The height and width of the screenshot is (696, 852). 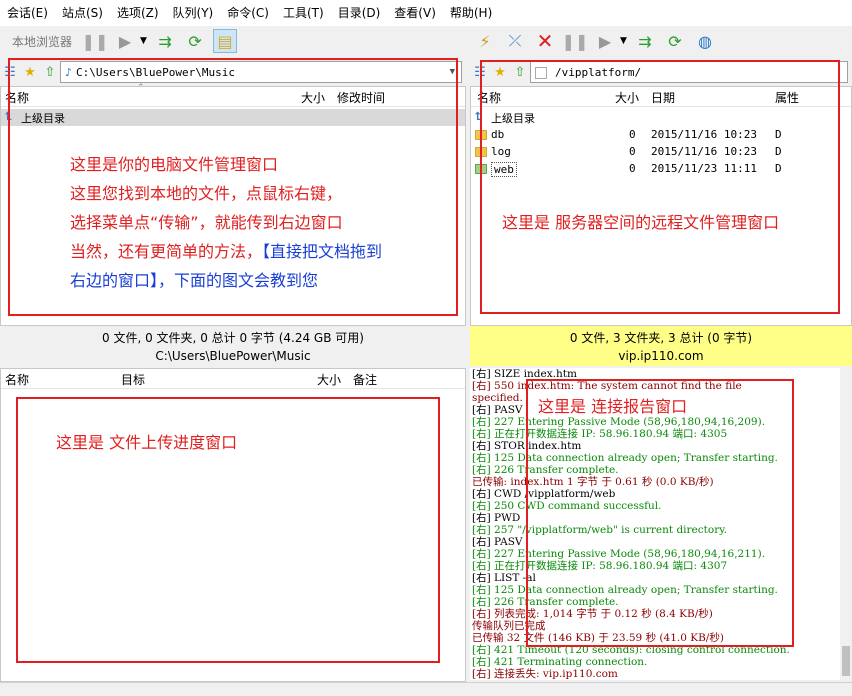 I want to click on annotation-local-blue-a: 【直接把文档拖到, so click(x=322, y=251).